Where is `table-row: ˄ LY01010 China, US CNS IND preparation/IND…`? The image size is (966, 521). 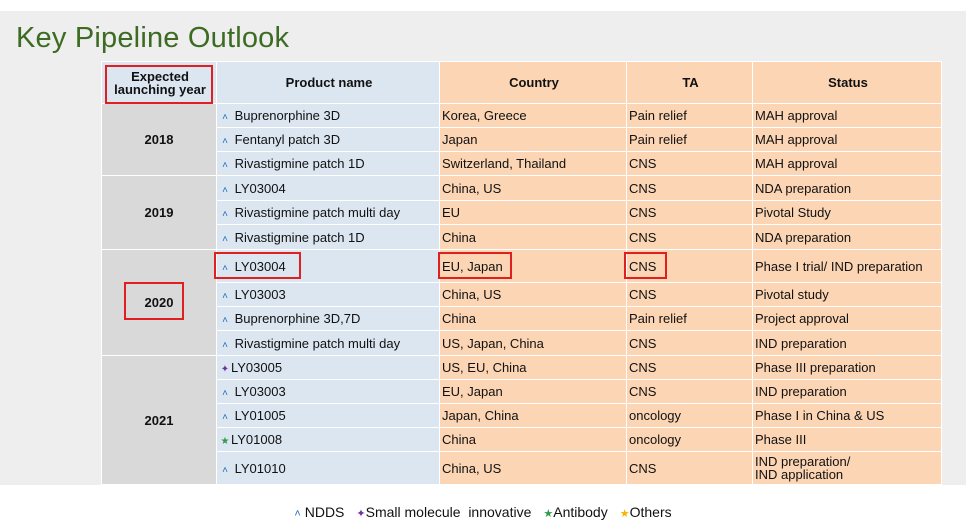
table-row: ˄ LY01010 China, US CNS IND preparation/IND… is located at coordinates (522, 468).